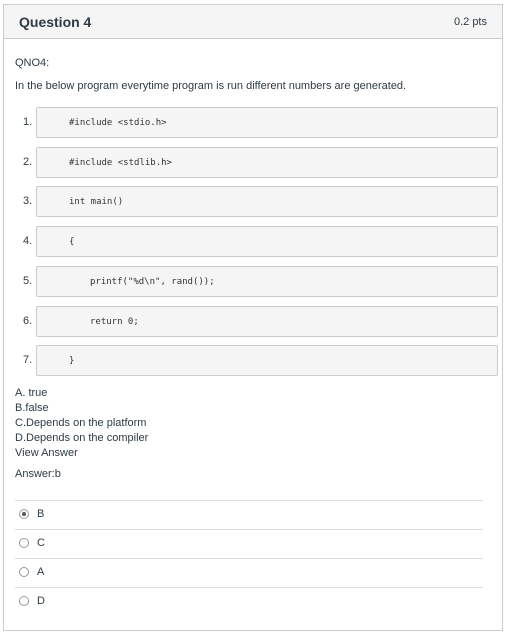 This screenshot has width=506, height=633. Describe the element at coordinates (28, 201) in the screenshot. I see `code-line-number: 3.` at that location.